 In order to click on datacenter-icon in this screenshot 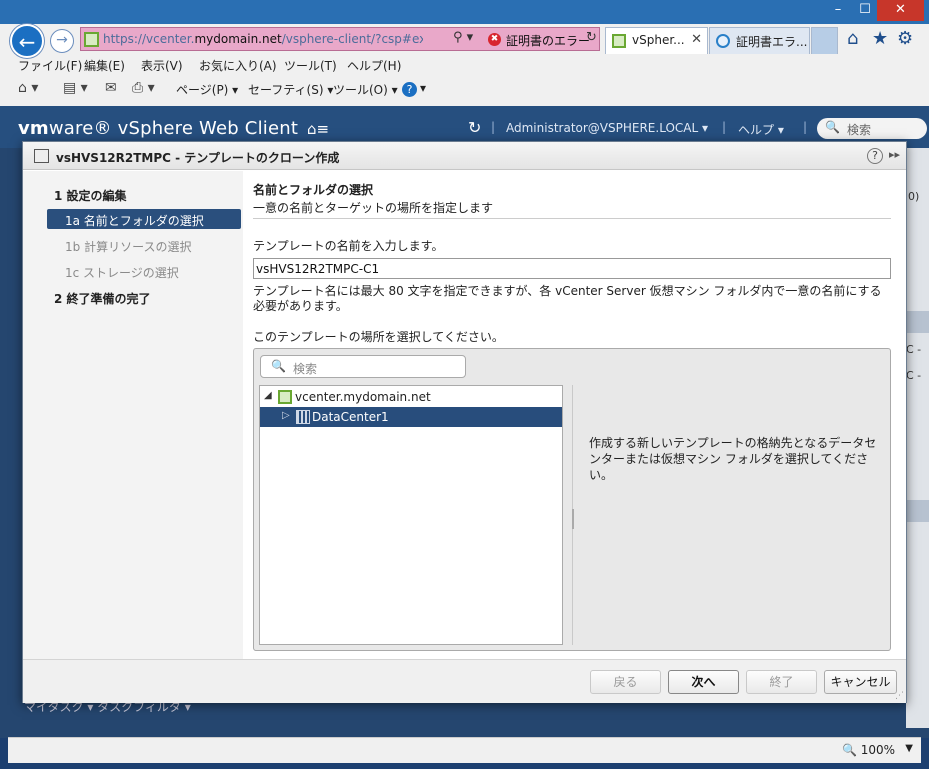, I will do `click(303, 417)`.